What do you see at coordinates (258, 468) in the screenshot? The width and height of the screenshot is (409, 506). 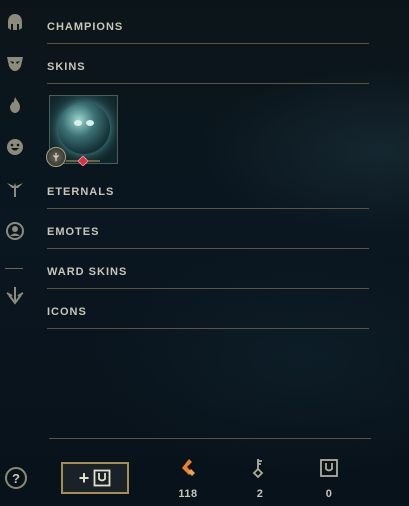 I see `key-fragment-icon` at bounding box center [258, 468].